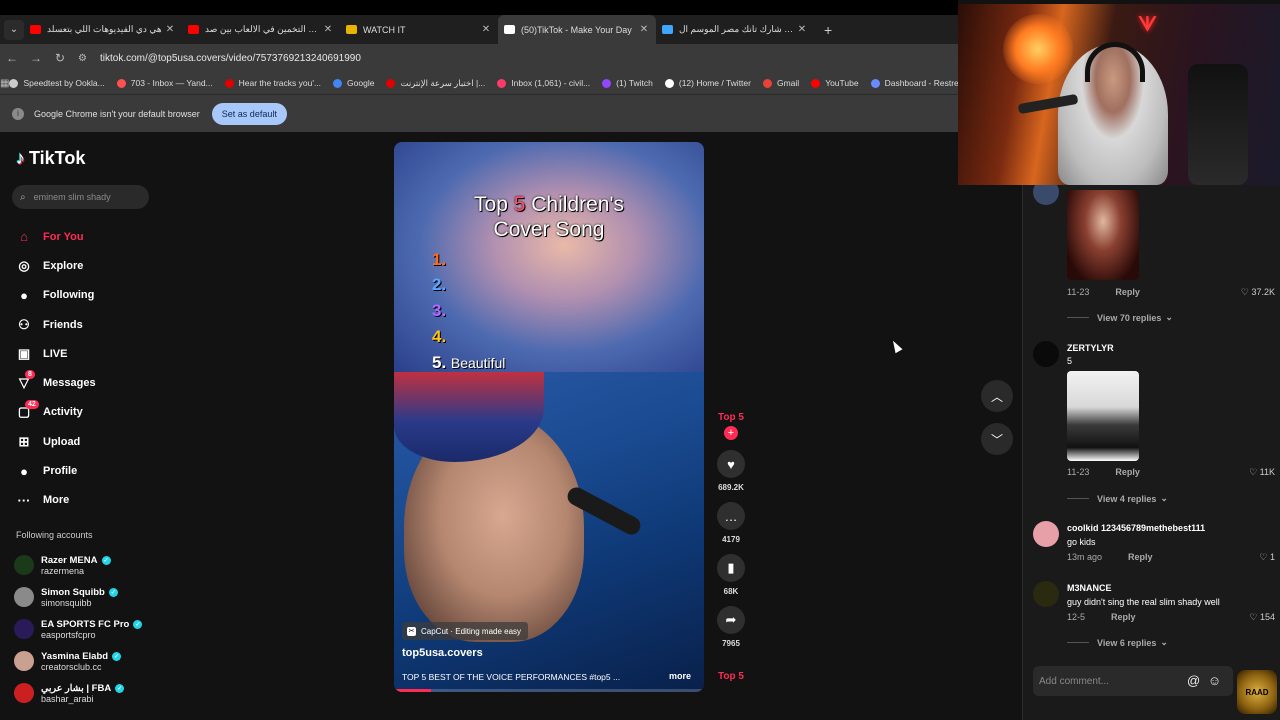 This screenshot has height=720, width=1280. Describe the element at coordinates (731, 676) in the screenshot. I see `next-creator-name: Top 5` at that location.